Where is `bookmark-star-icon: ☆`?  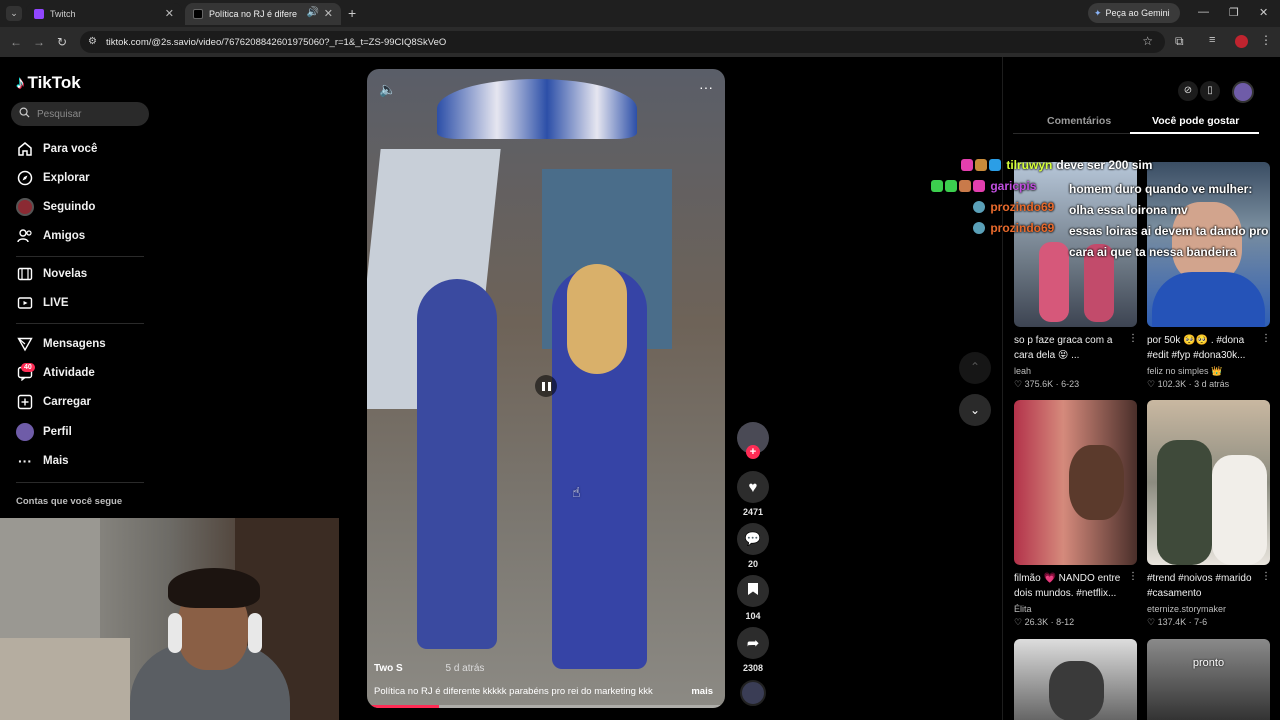
bookmark-star-icon: ☆ is located at coordinates (1147, 41).